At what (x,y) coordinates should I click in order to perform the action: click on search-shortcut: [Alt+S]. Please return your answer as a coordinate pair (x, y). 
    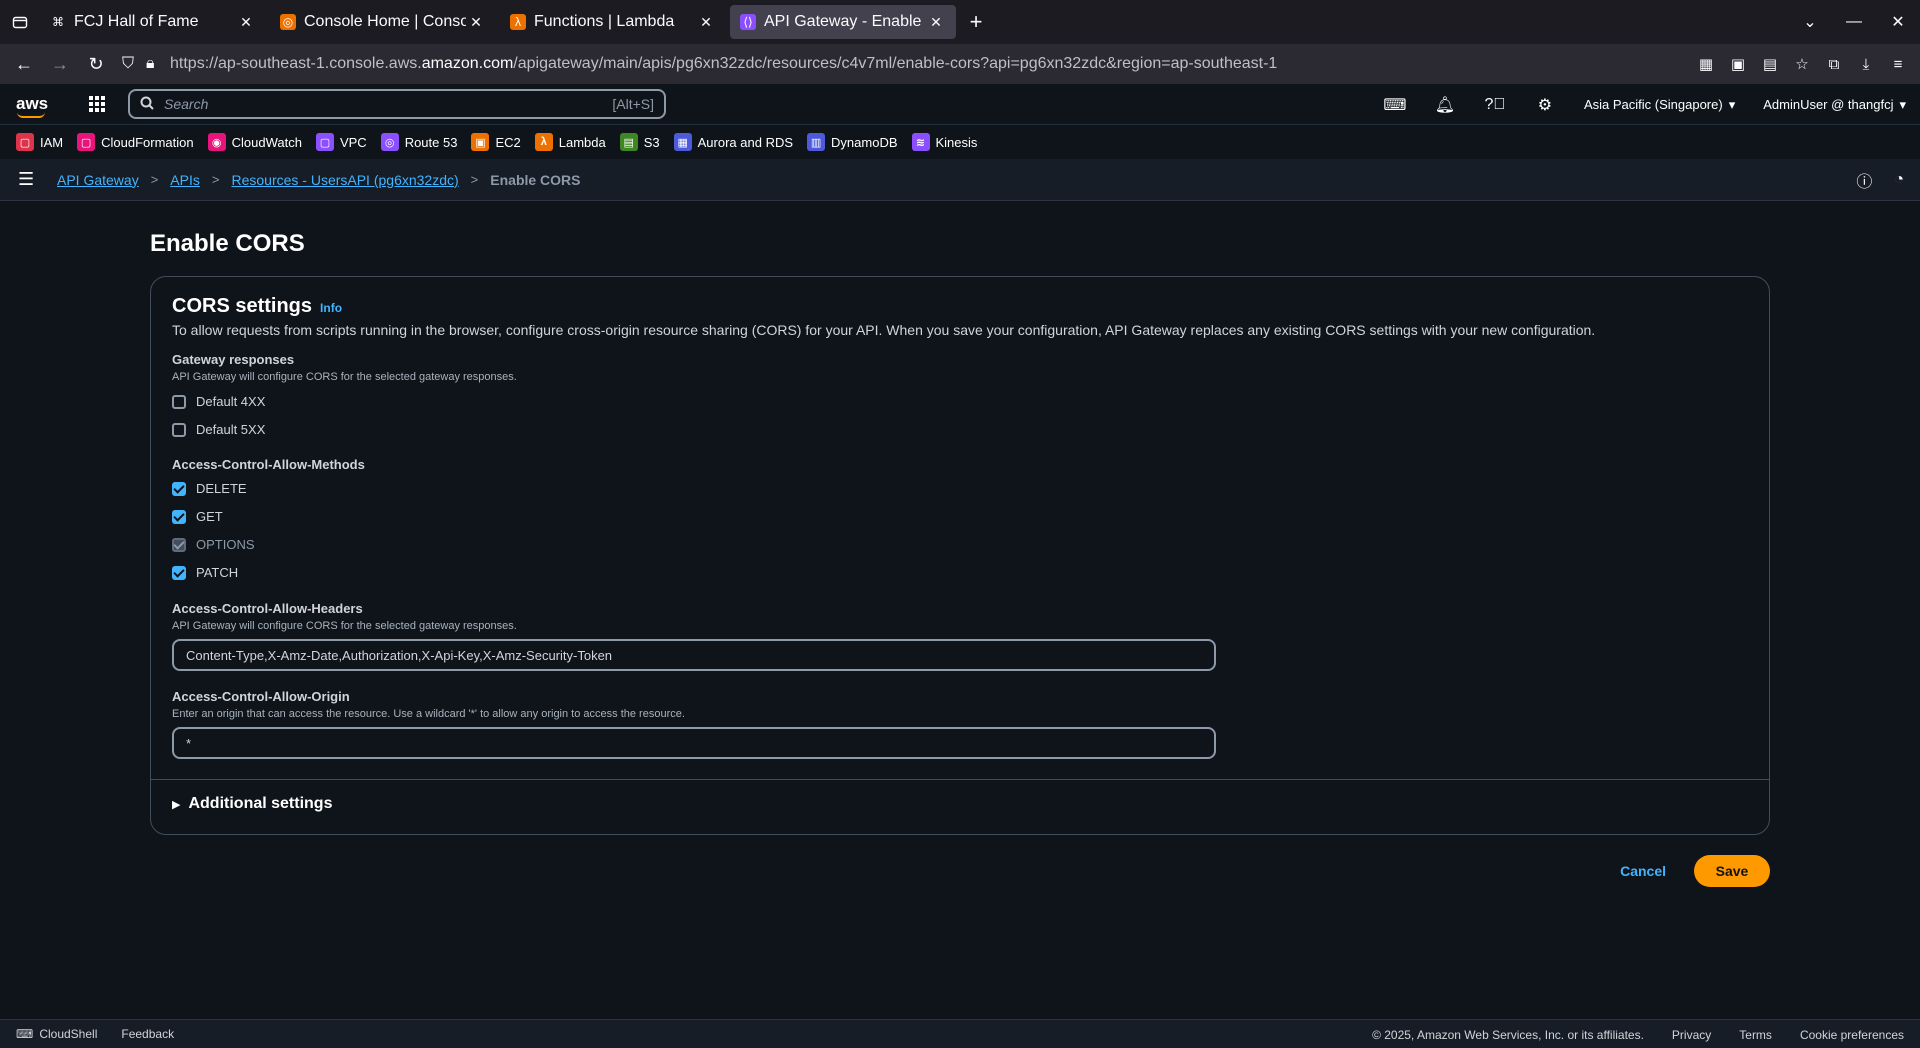
    Looking at the image, I should click on (633, 104).